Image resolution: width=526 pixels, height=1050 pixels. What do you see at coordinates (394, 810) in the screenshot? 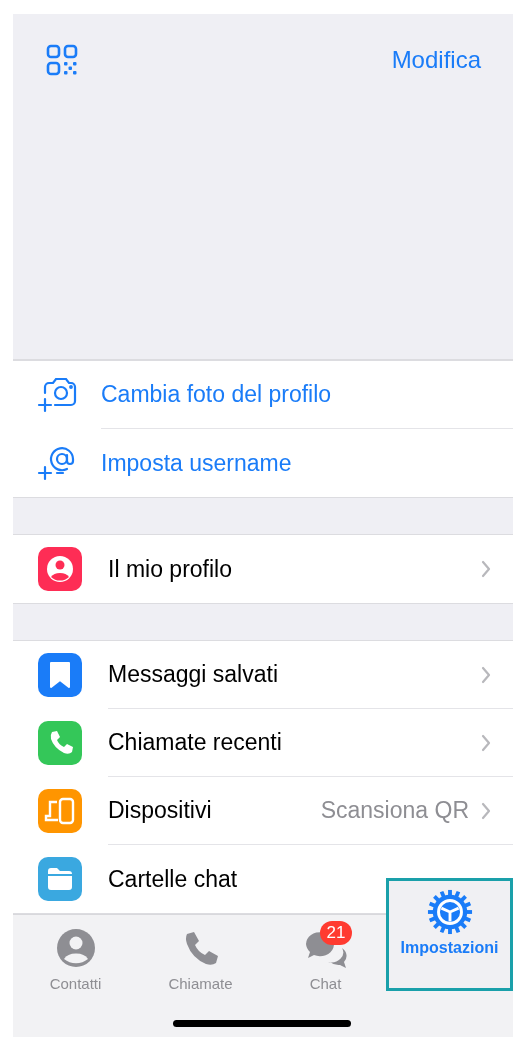
I see `item-value: Scansiona QR` at bounding box center [394, 810].